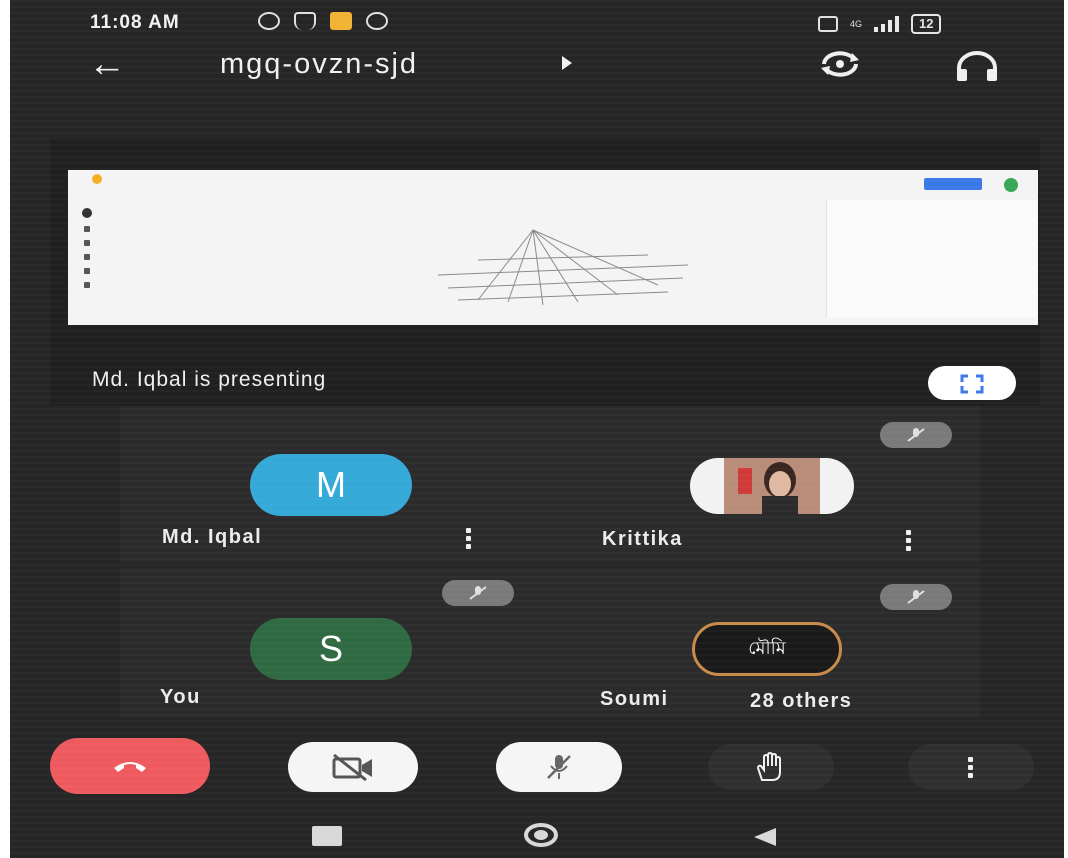 The image size is (1068, 858). I want to click on raise-hand-button, so click(771, 767).